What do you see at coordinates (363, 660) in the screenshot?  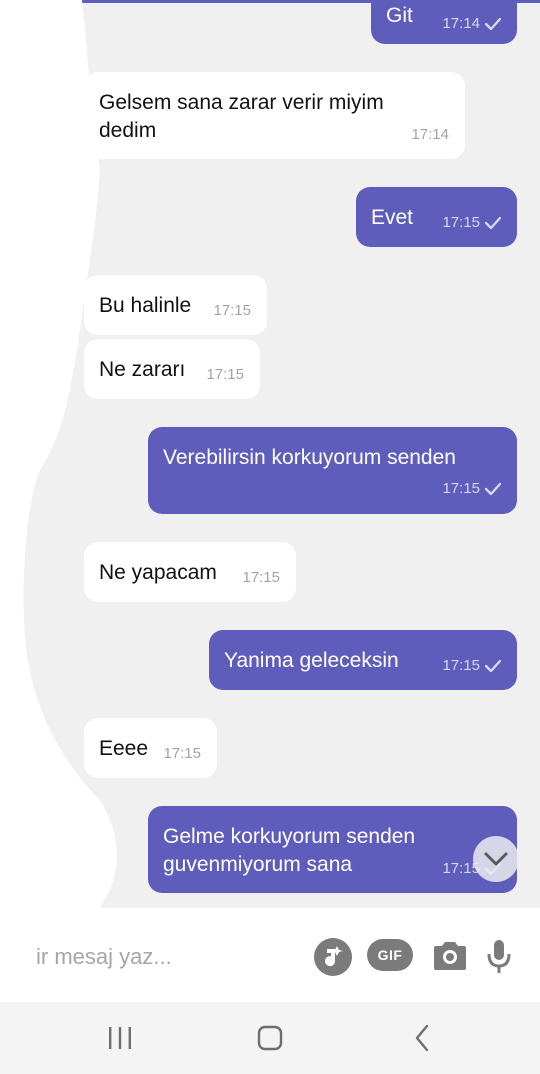 I see `outgoing-message: Yanima geleceksin 17:15` at bounding box center [363, 660].